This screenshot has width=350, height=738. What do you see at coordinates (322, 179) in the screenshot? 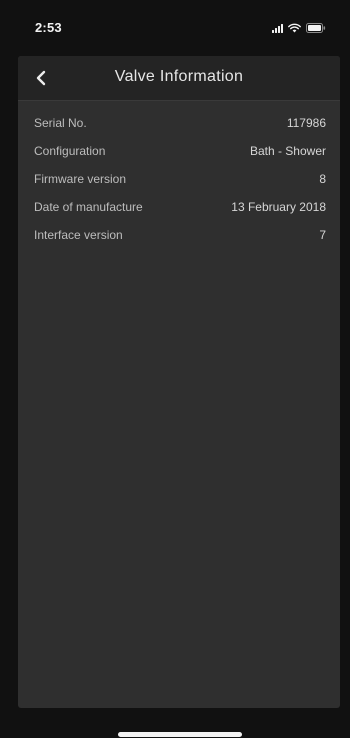
I see `info-value: 8` at bounding box center [322, 179].